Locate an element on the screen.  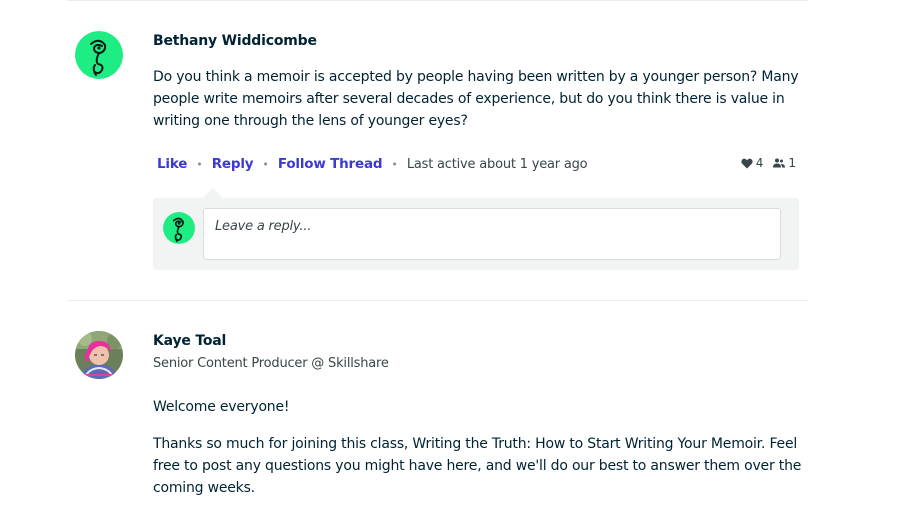
author-subtitle: Senior Content Producer @ Skillshare is located at coordinates (271, 363).